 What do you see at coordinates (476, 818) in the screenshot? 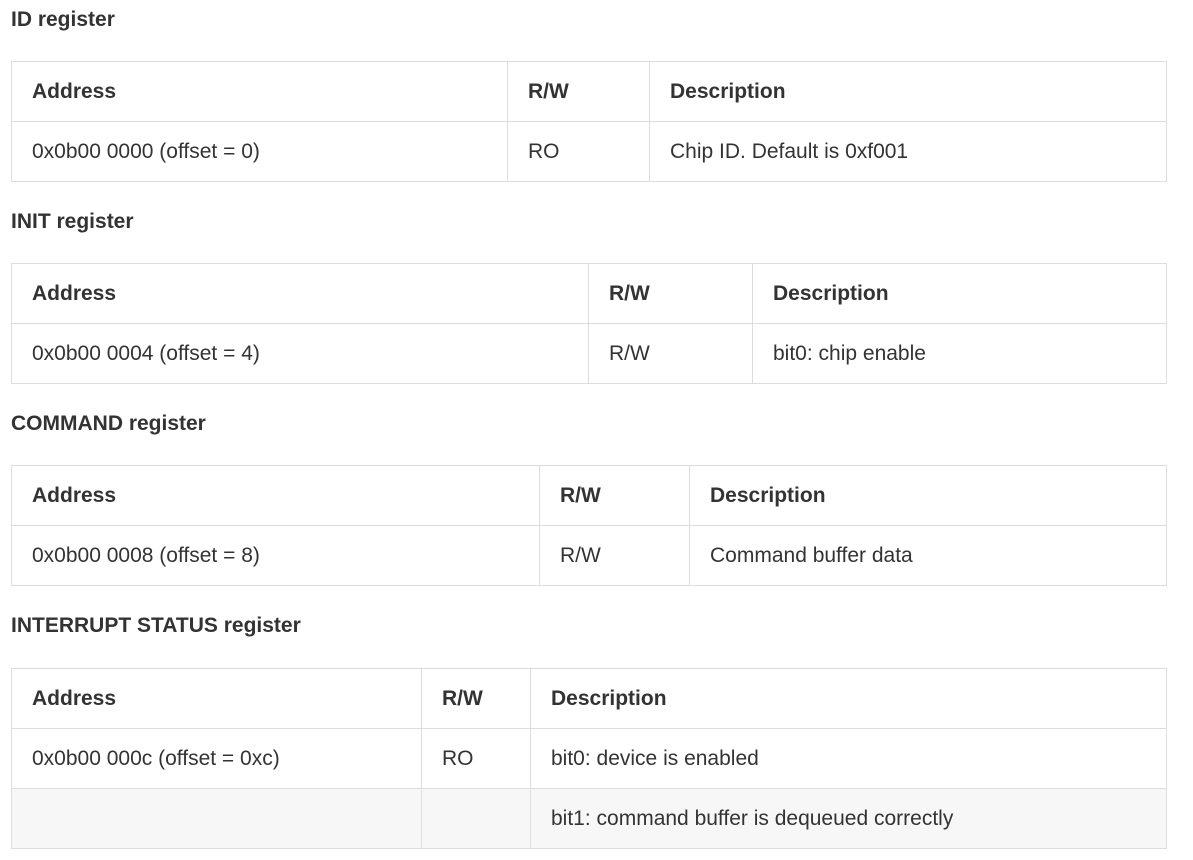
I see `rw-cell` at bounding box center [476, 818].